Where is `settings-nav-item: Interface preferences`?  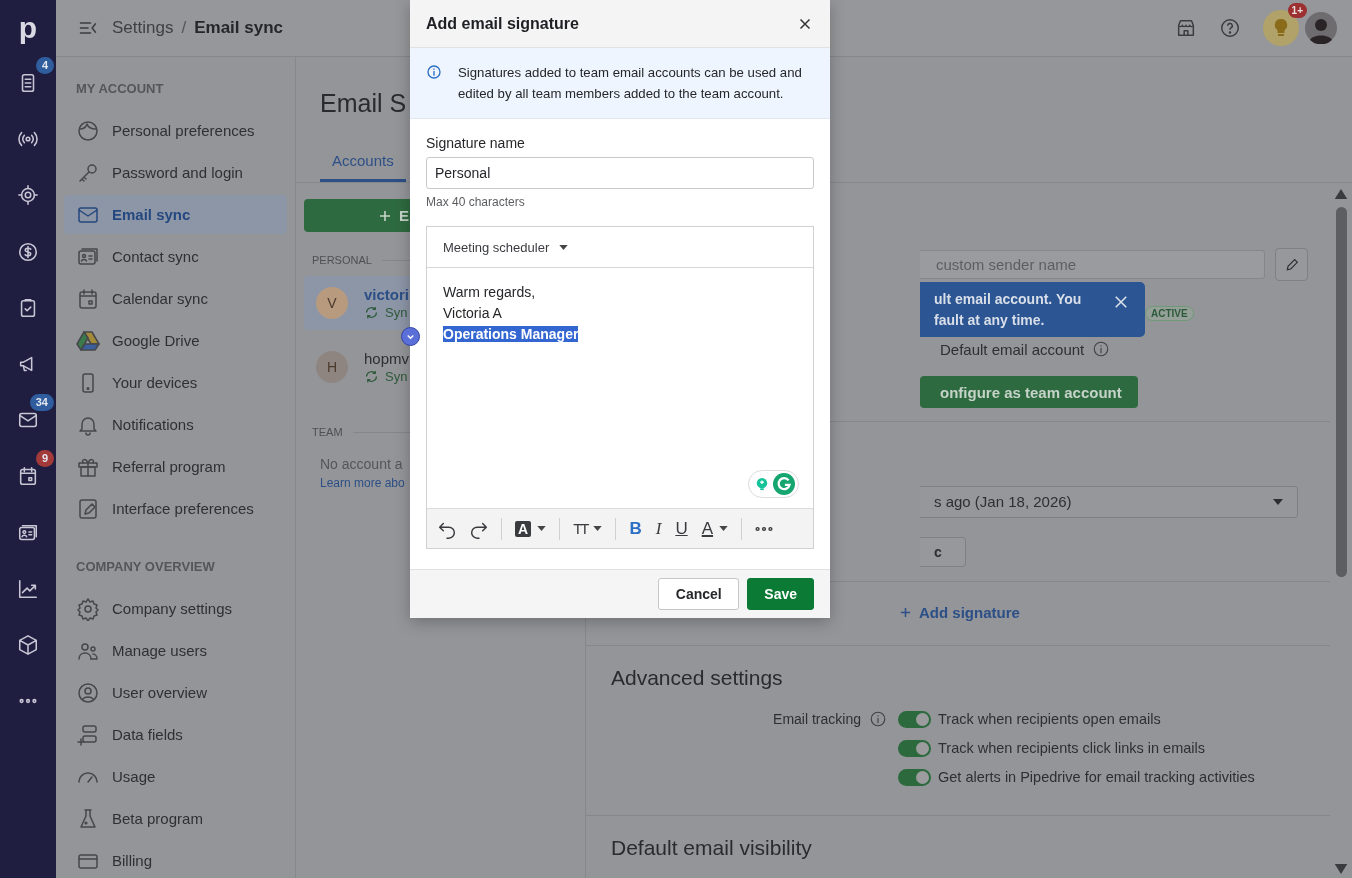 settings-nav-item: Interface preferences is located at coordinates (175, 508).